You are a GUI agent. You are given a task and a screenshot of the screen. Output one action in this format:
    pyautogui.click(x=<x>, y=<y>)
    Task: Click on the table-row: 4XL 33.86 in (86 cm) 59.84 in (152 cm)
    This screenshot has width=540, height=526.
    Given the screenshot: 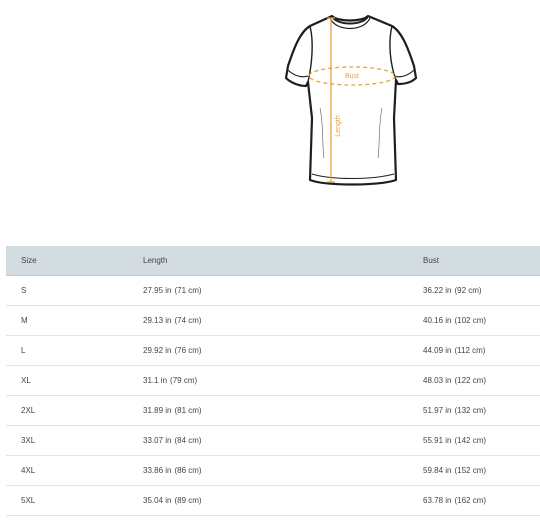 What is the action you would take?
    pyautogui.click(x=273, y=470)
    